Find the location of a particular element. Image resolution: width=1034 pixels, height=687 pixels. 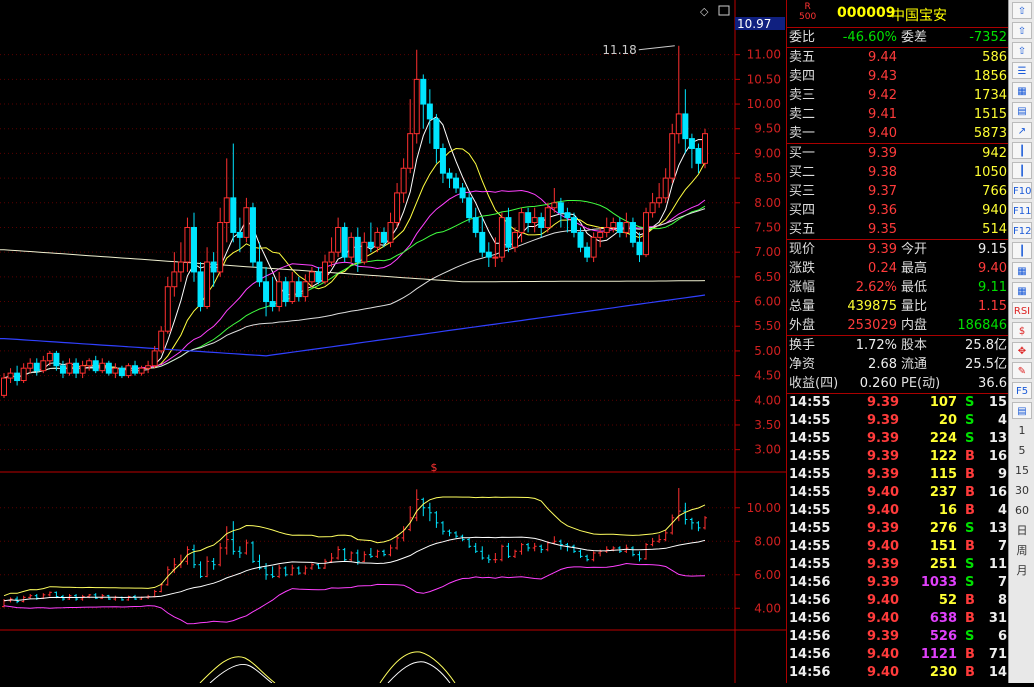

tick-row: 14:55 9.39 115 B 9 is located at coordinates (898, 475).